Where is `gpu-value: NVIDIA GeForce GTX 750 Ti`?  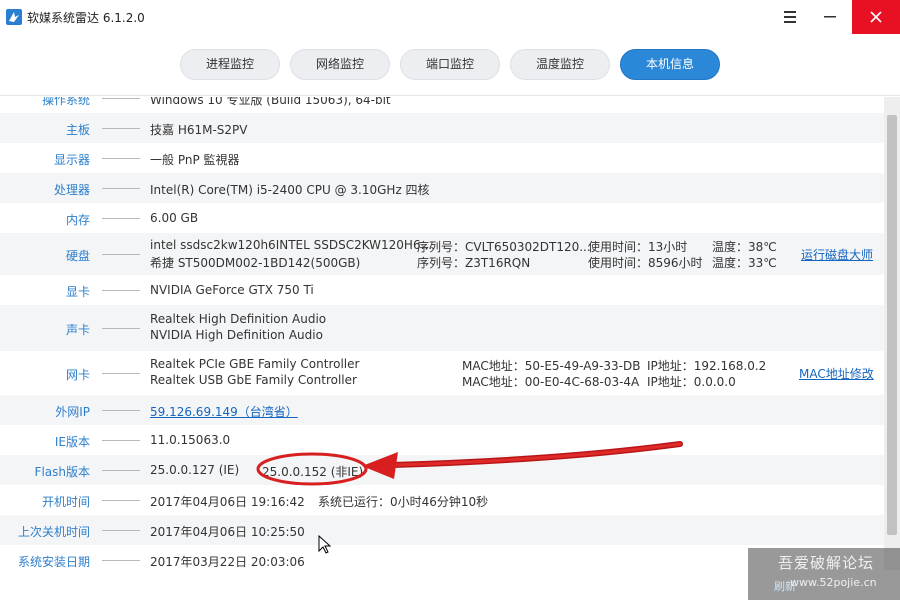 gpu-value: NVIDIA GeForce GTX 750 Ti is located at coordinates (232, 290).